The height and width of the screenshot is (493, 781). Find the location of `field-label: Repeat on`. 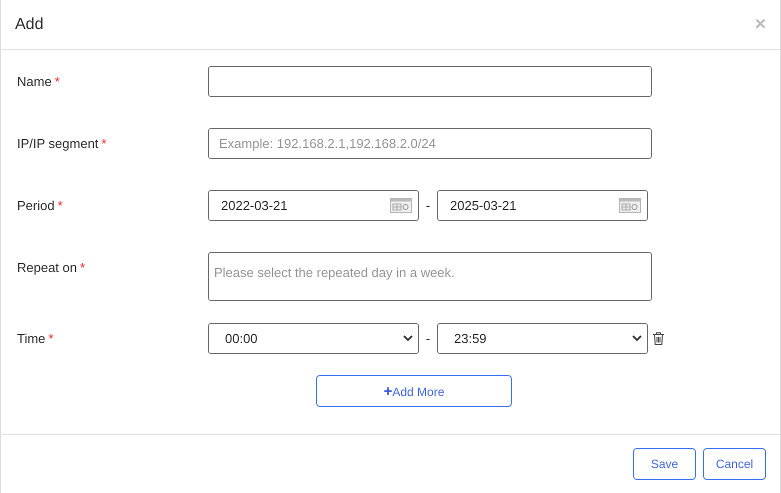

field-label: Repeat on is located at coordinates (47, 267).